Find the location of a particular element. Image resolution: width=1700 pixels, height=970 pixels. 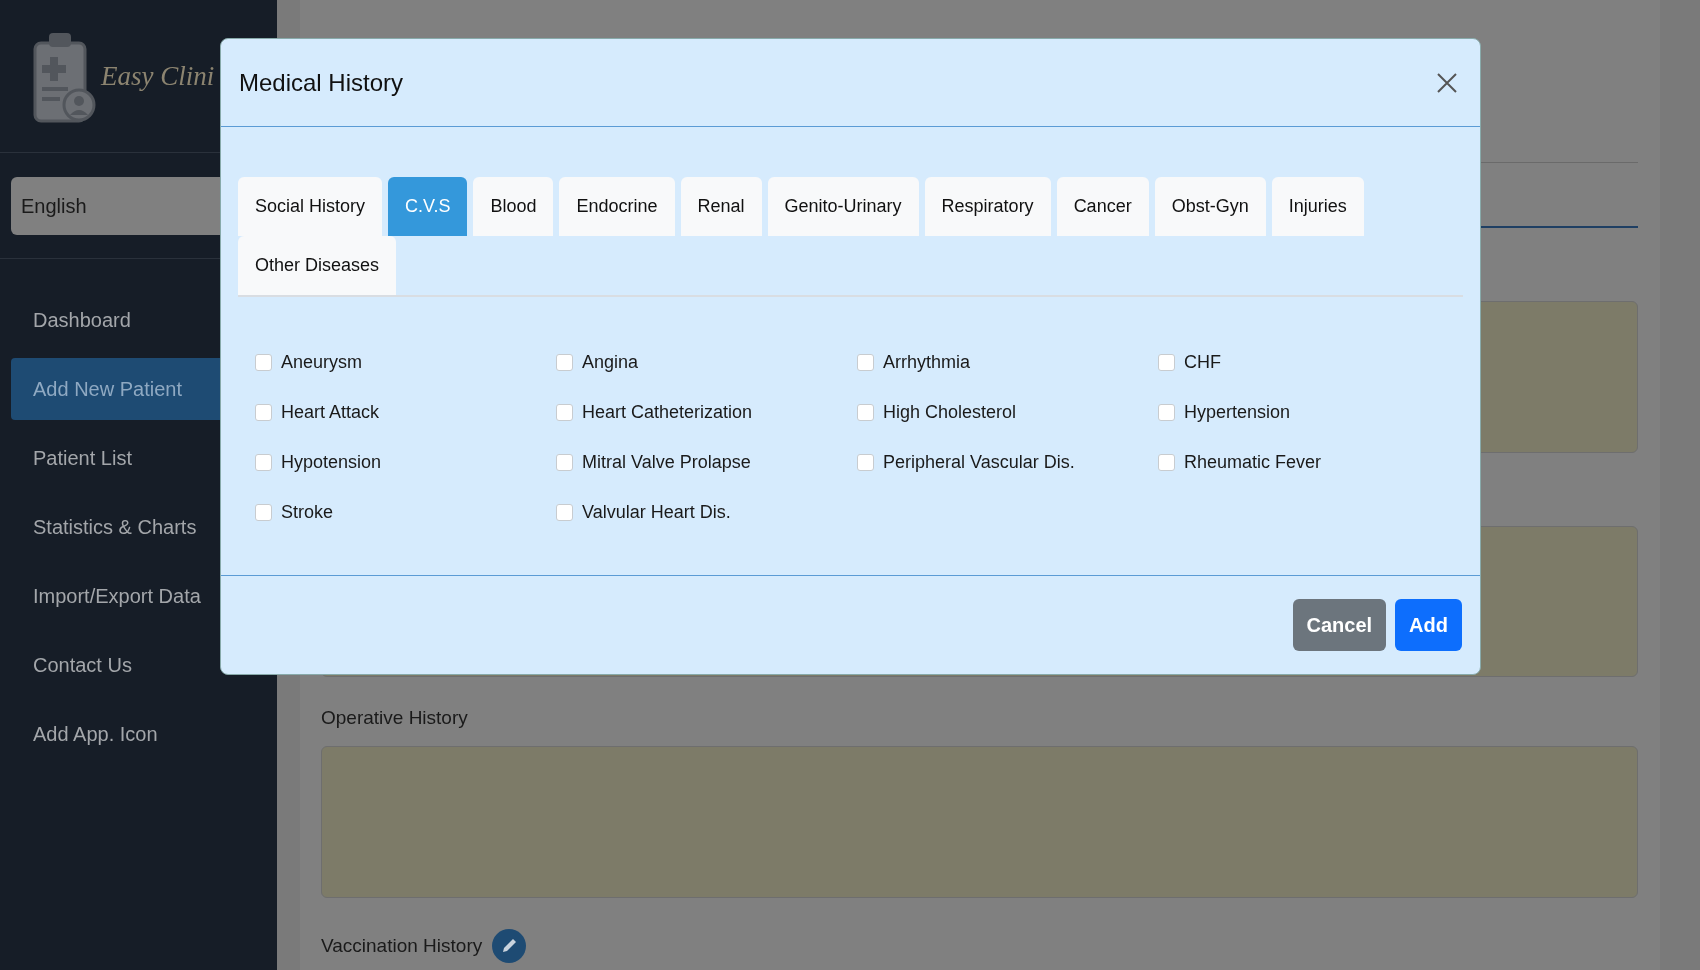

checkbox-label: Valvular Heart Dis. is located at coordinates (656, 512).